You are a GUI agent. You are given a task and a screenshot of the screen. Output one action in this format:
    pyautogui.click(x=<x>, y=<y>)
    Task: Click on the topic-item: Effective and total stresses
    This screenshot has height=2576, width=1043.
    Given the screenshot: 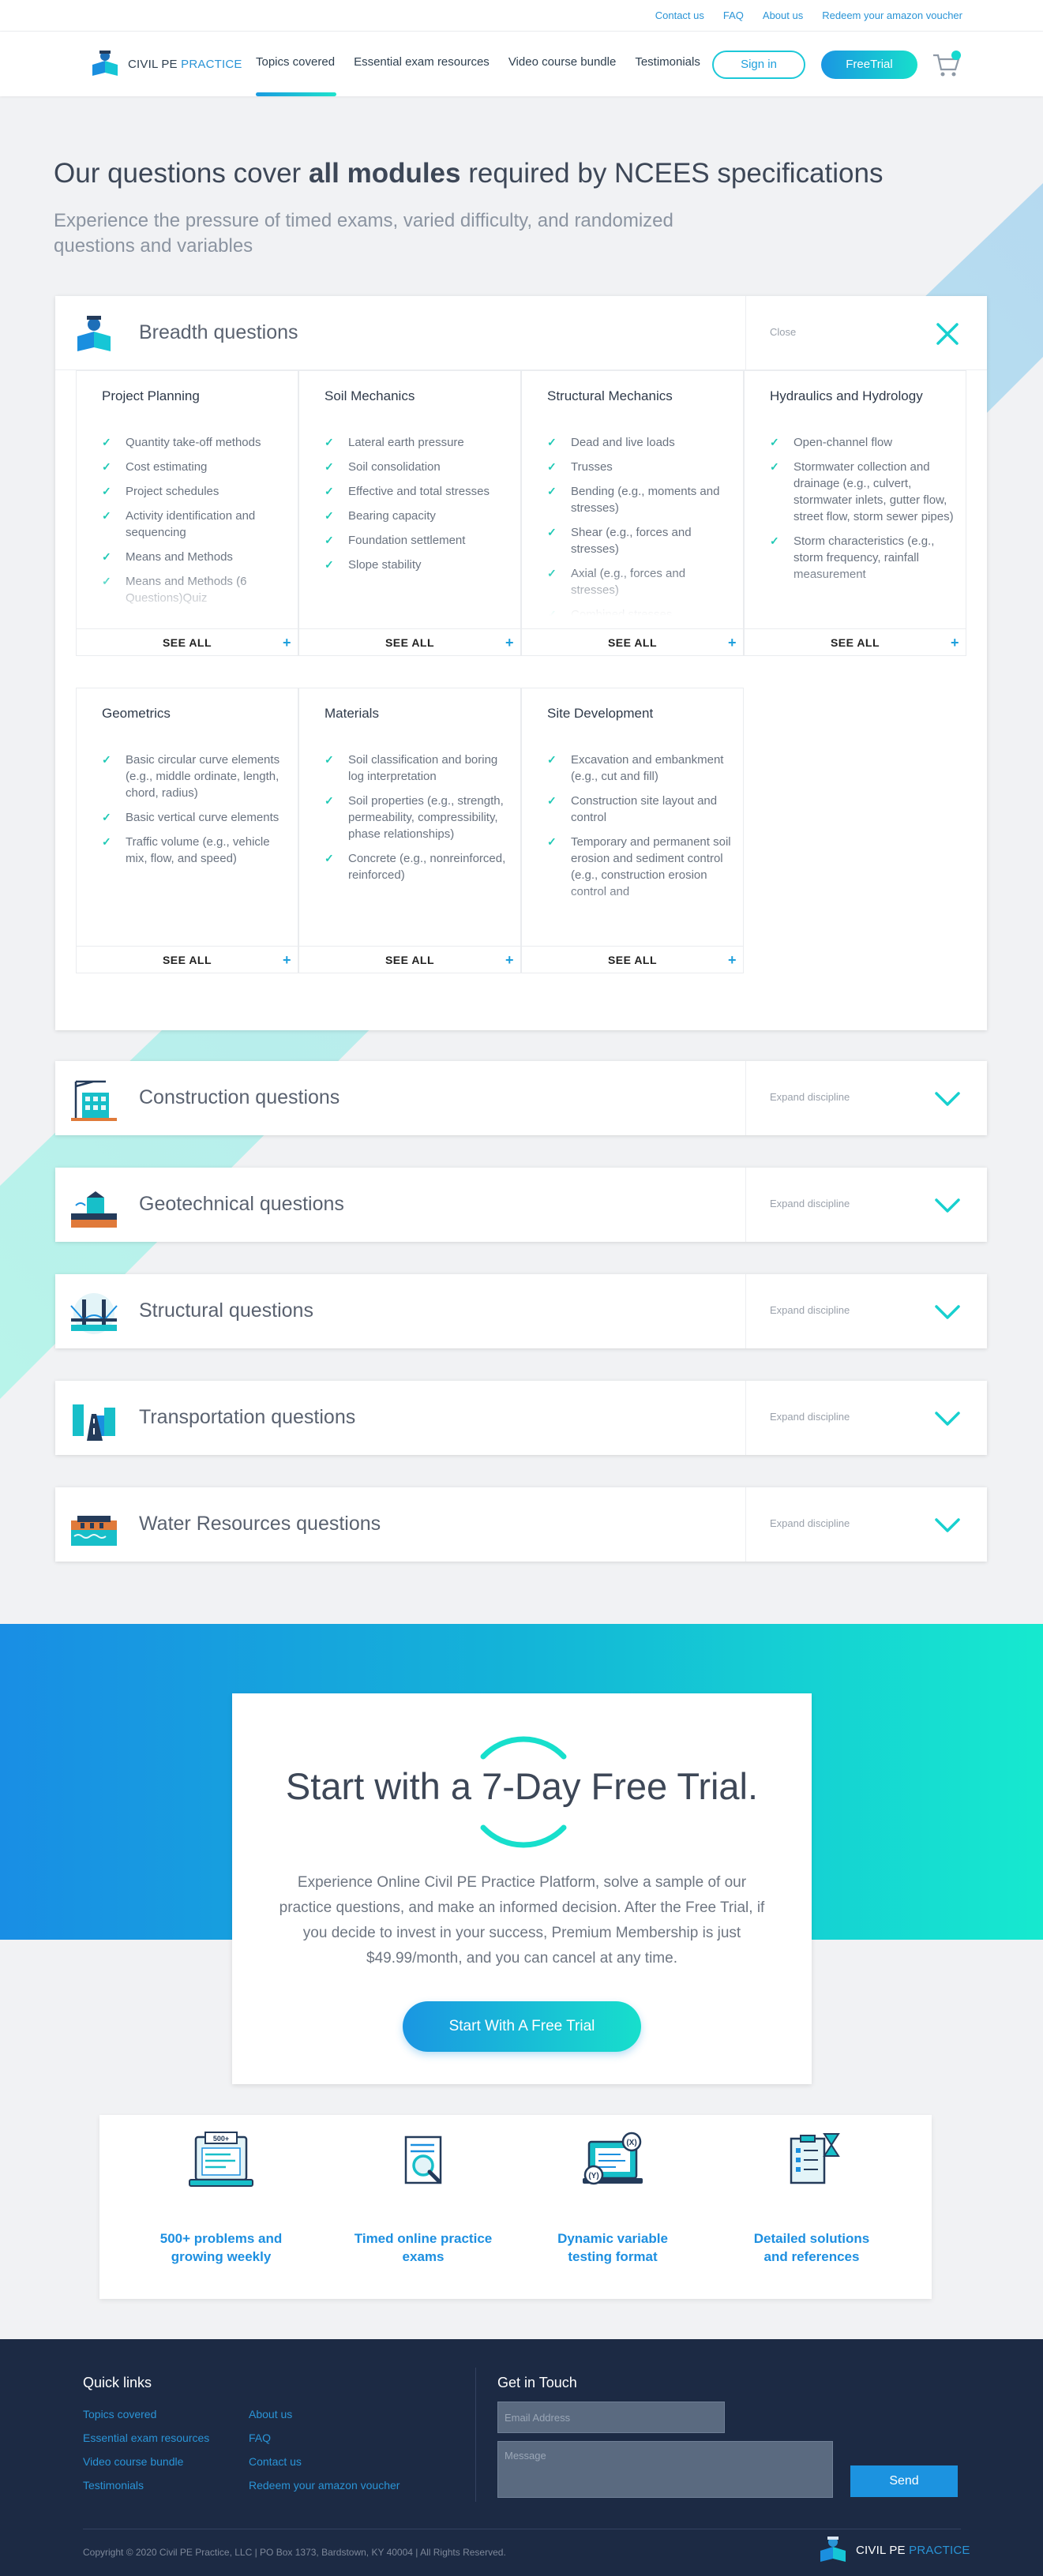 What is the action you would take?
    pyautogui.click(x=417, y=492)
    